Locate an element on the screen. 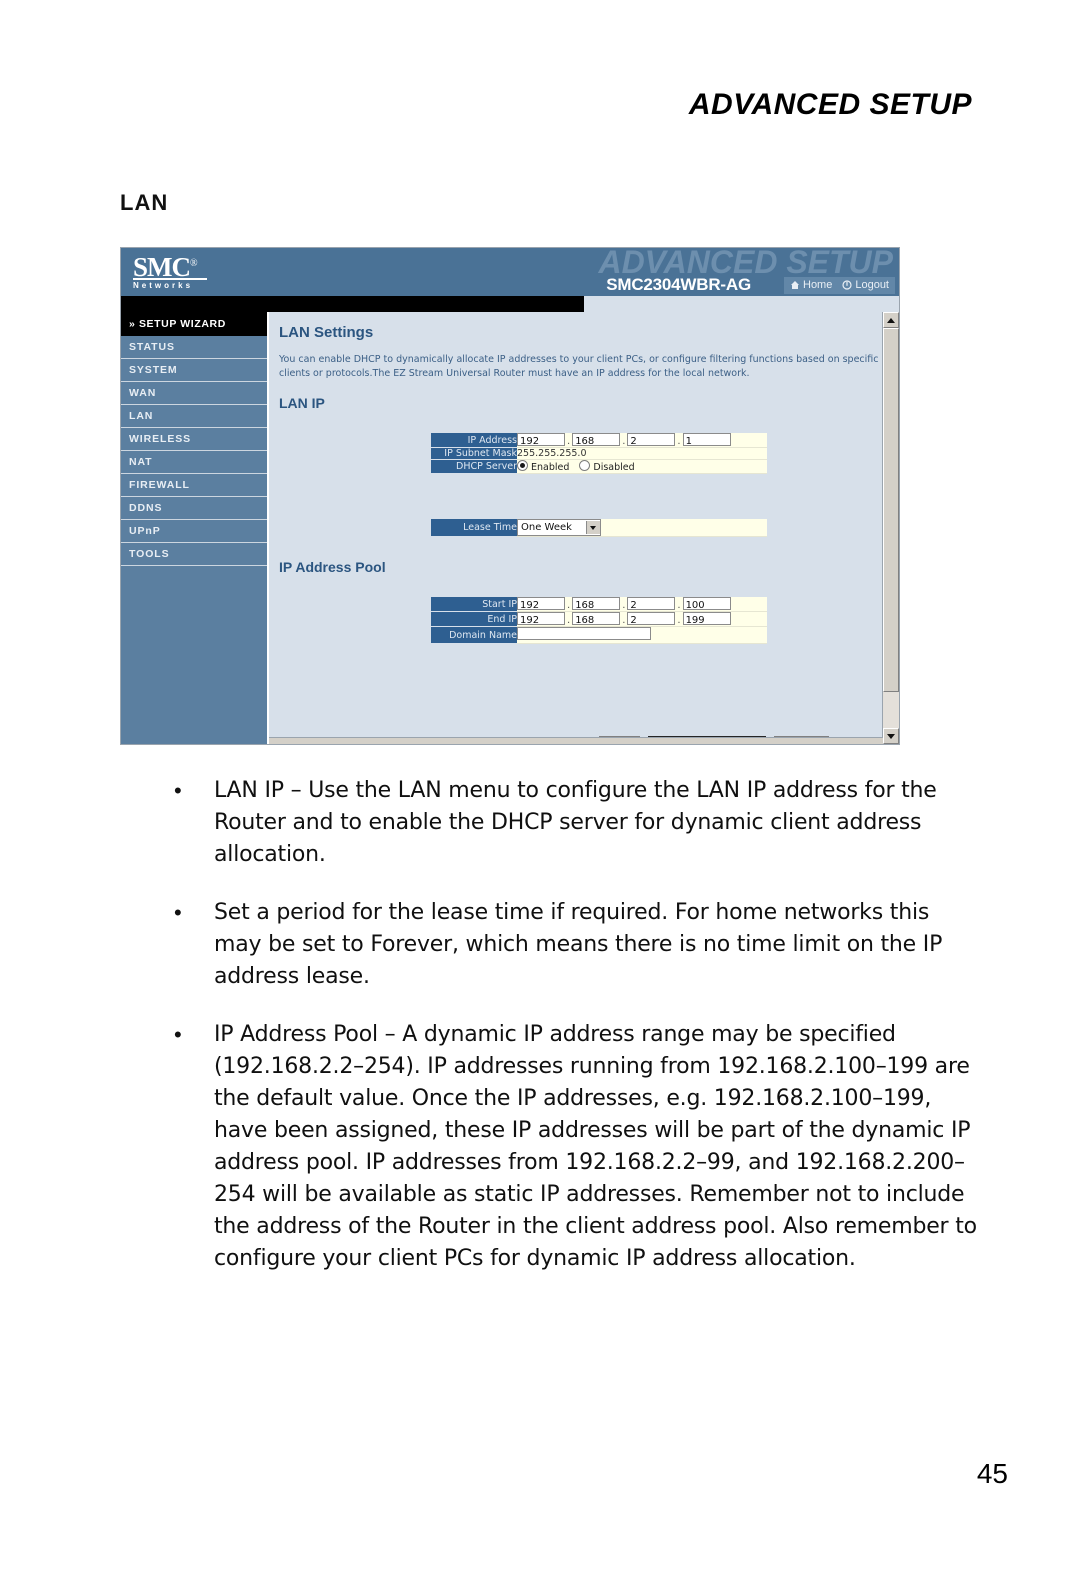 The image size is (1080, 1570). logo-text: SMC is located at coordinates (162, 267).